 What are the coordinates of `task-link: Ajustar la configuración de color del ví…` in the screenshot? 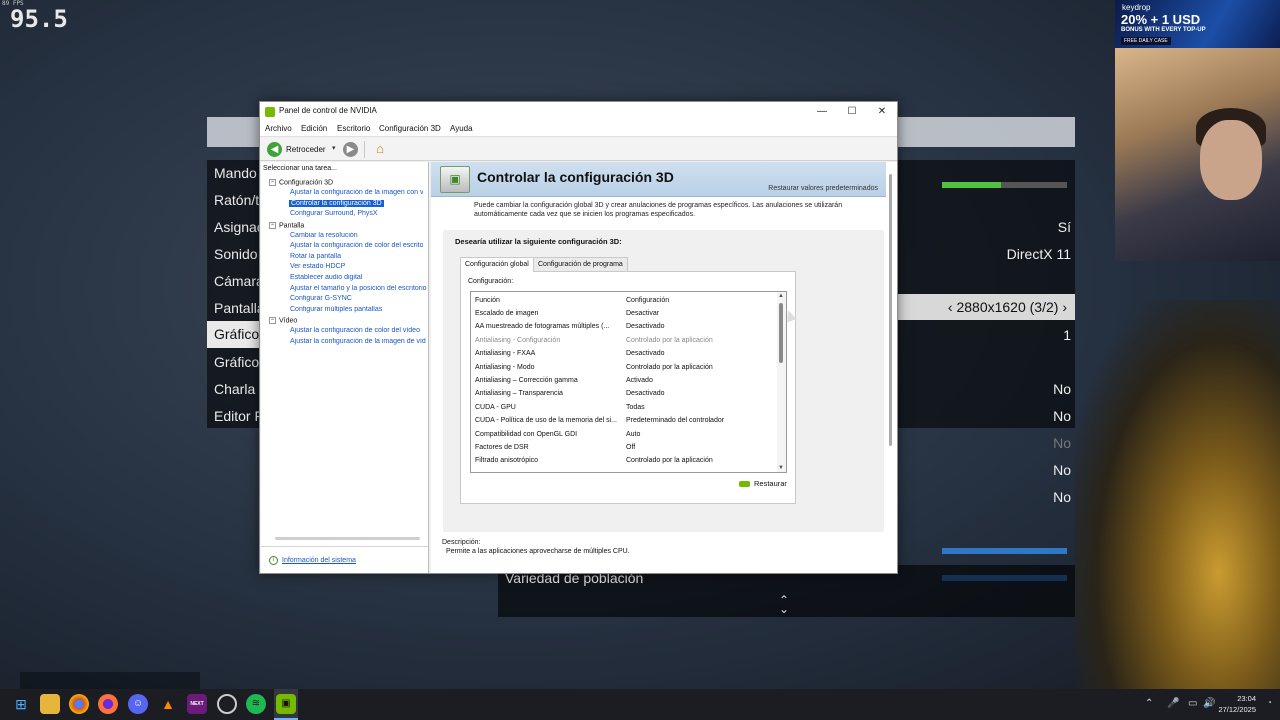 It's located at (355, 330).